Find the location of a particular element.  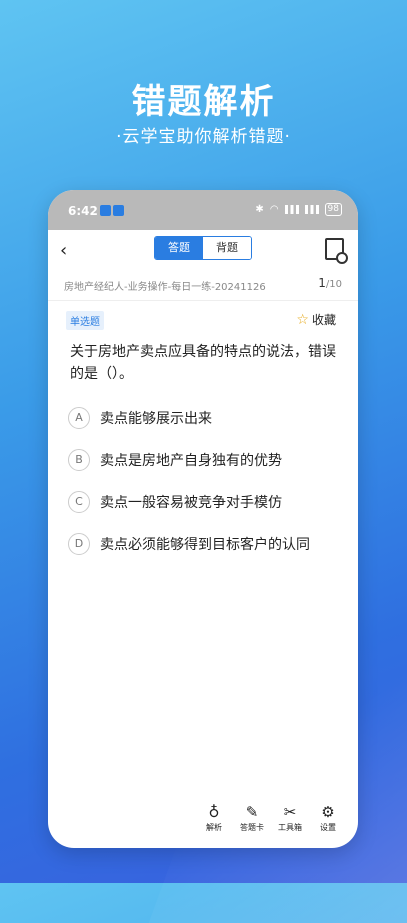

toolbar-answer-card: ✎ 答题卡 is located at coordinates (252, 825).